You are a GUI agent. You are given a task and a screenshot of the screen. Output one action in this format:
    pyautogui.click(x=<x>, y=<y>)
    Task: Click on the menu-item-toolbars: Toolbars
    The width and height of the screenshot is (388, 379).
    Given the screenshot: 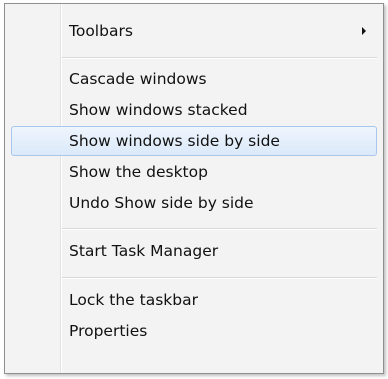 What is the action you would take?
    pyautogui.click(x=194, y=31)
    